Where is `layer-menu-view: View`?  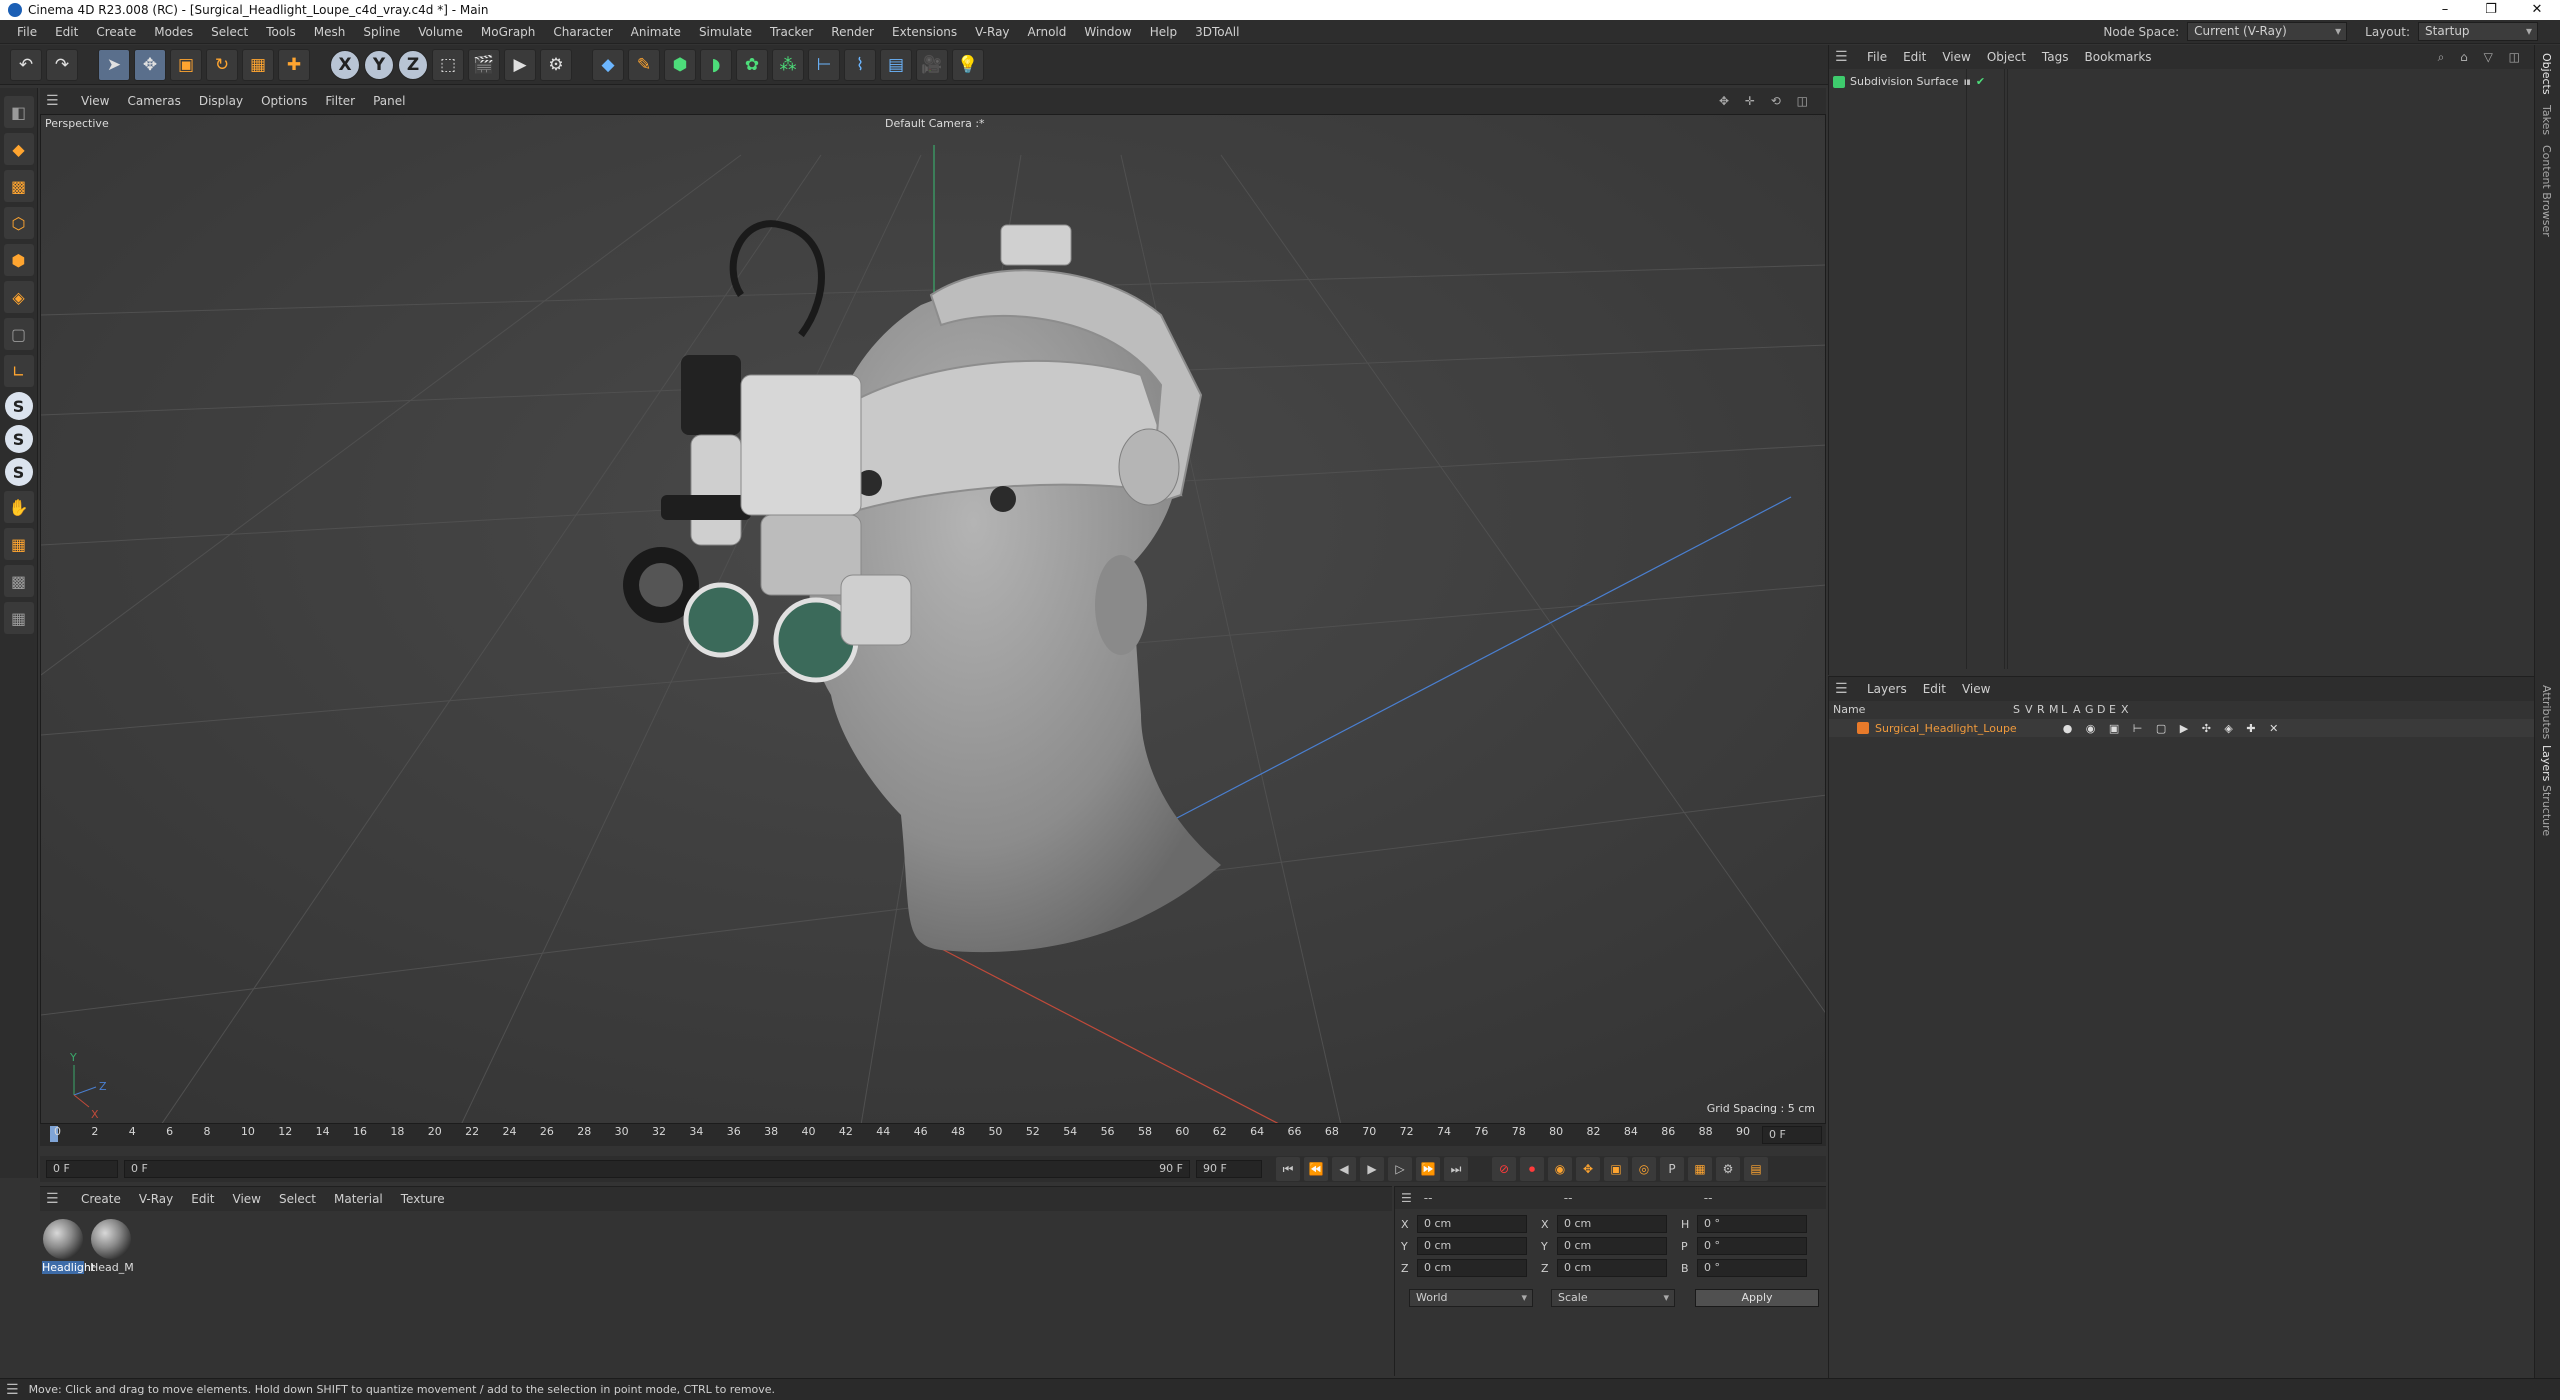
layer-menu-view: View is located at coordinates (1976, 689).